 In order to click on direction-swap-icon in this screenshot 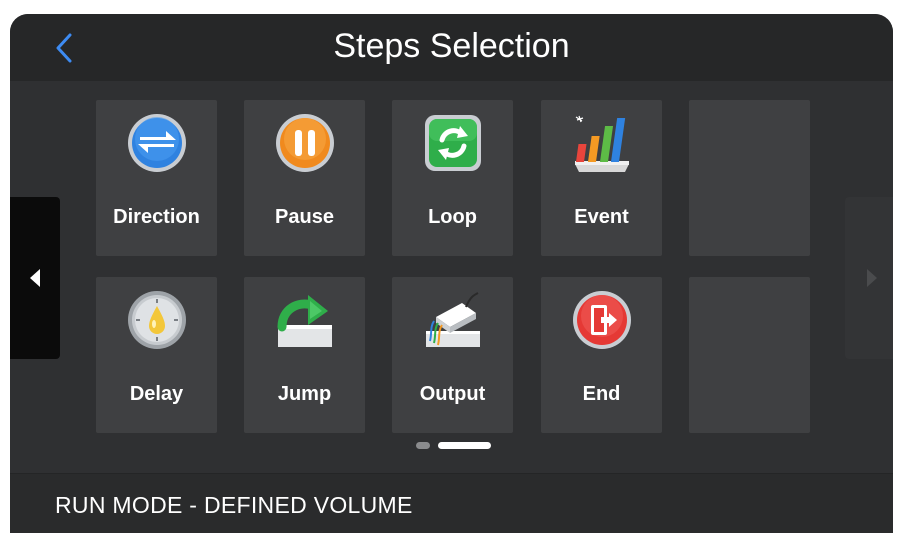, I will do `click(157, 143)`.